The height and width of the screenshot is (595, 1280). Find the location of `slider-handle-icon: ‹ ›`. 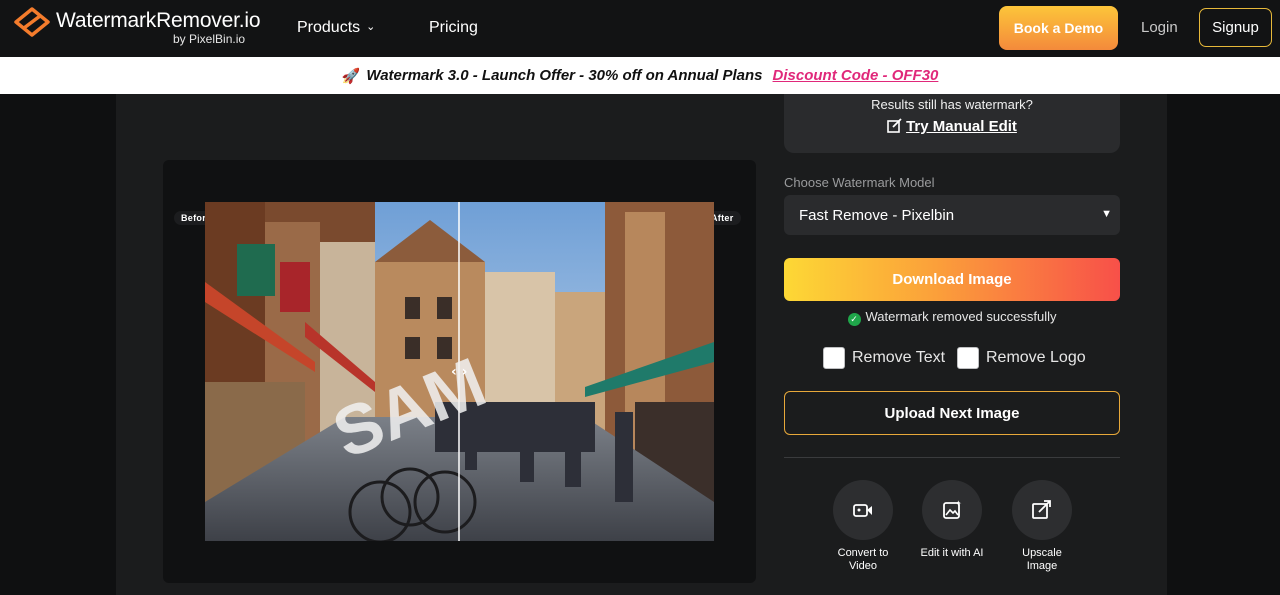

slider-handle-icon: ‹ › is located at coordinates (459, 372).